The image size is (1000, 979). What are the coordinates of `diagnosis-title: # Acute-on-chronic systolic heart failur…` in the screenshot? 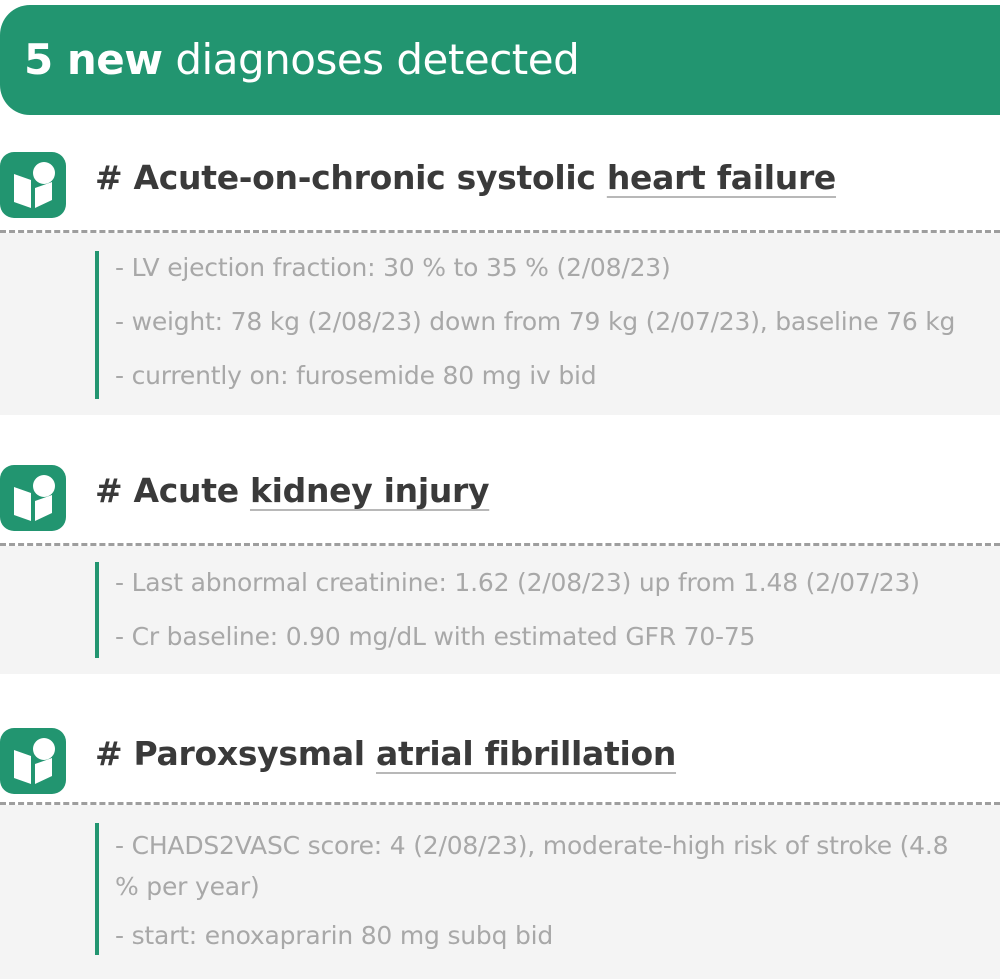 It's located at (465, 177).